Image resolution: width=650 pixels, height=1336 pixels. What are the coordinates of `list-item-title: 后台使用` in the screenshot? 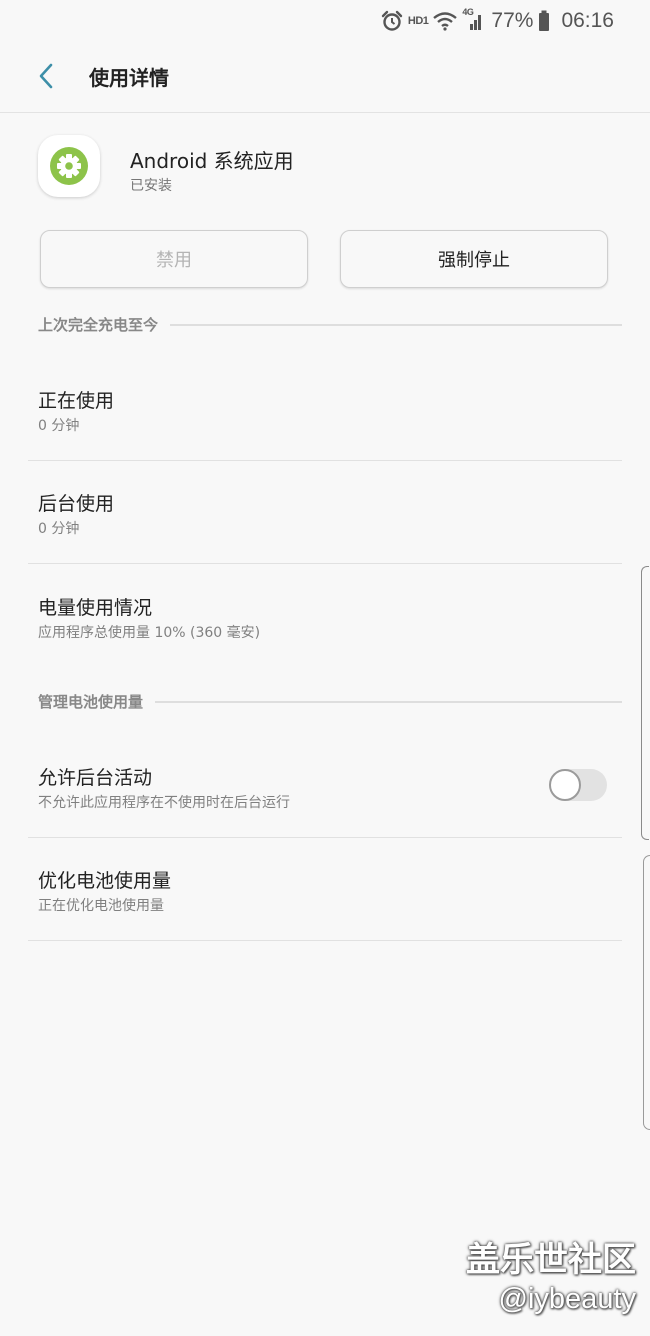 It's located at (76, 504).